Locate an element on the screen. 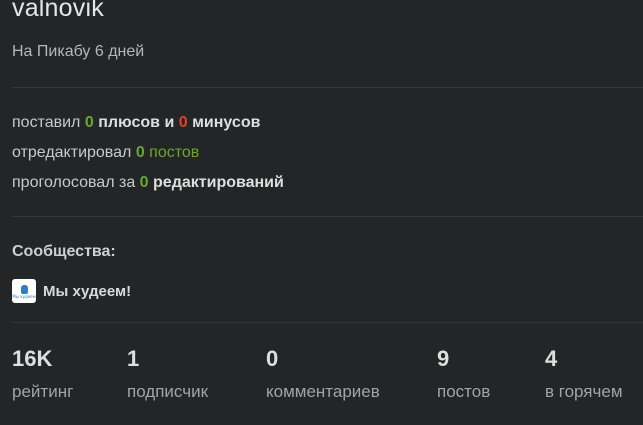 The height and width of the screenshot is (425, 643). stat-label: в горячем is located at coordinates (584, 391).